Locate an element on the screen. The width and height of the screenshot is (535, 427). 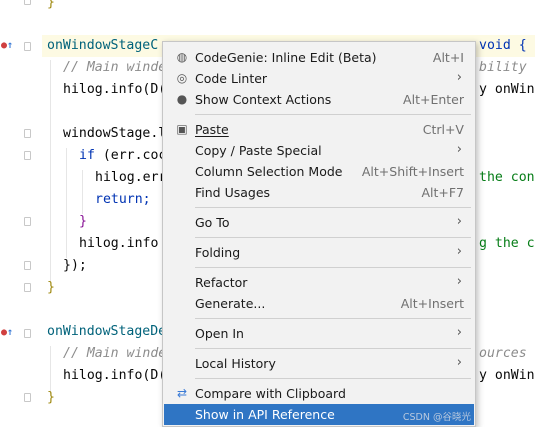
code-line-if: if (err.coc is located at coordinates (122, 156).